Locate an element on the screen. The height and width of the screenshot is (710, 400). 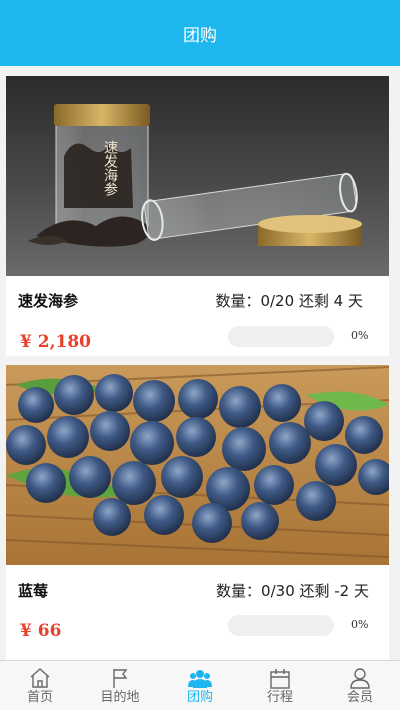
tab-home: 首页 is located at coordinates (40, 685).